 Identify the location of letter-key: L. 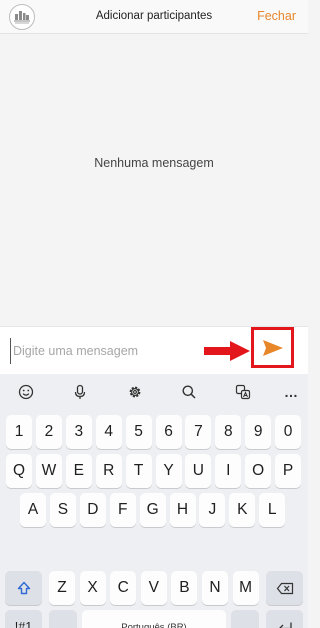
(272, 510).